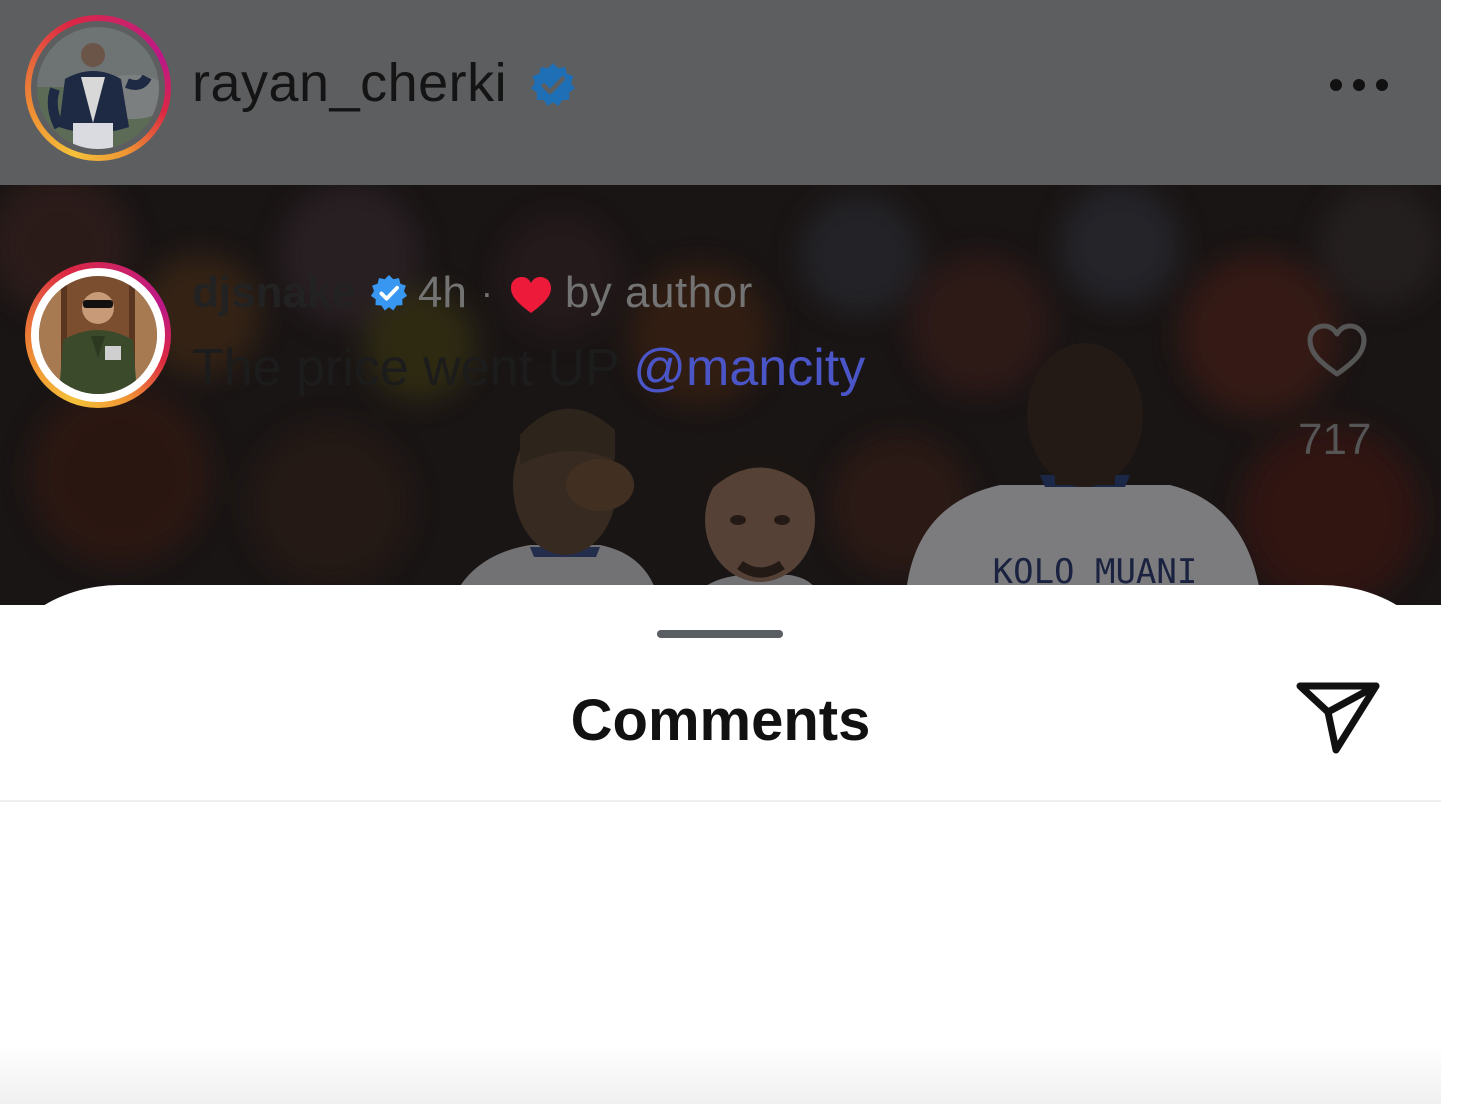 This screenshot has width=1472, height=1104. What do you see at coordinates (720, 801) in the screenshot?
I see `divider` at bounding box center [720, 801].